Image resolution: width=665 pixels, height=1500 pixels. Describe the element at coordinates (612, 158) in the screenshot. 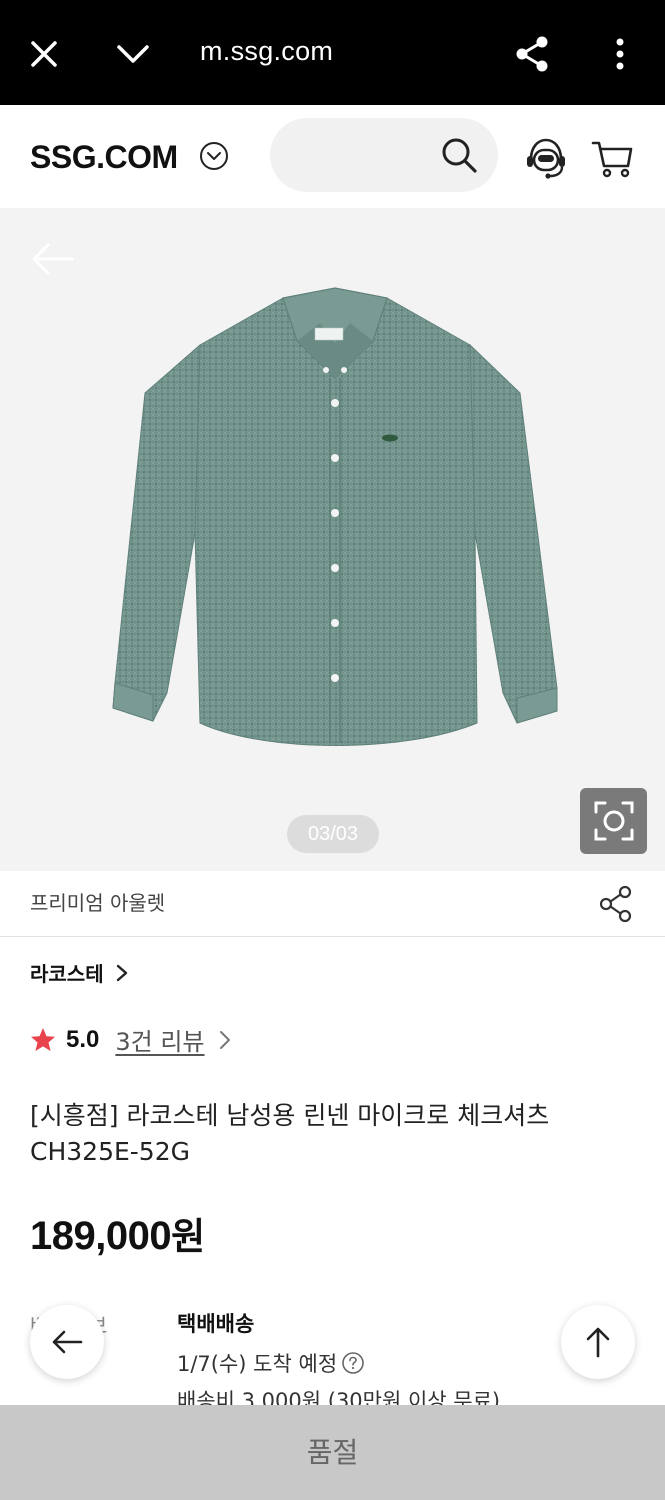

I see `cart-icon` at that location.